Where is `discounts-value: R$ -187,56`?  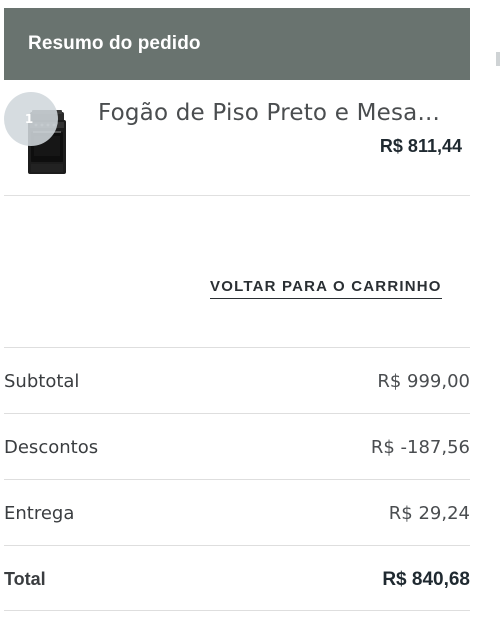 discounts-value: R$ -187,56 is located at coordinates (420, 447).